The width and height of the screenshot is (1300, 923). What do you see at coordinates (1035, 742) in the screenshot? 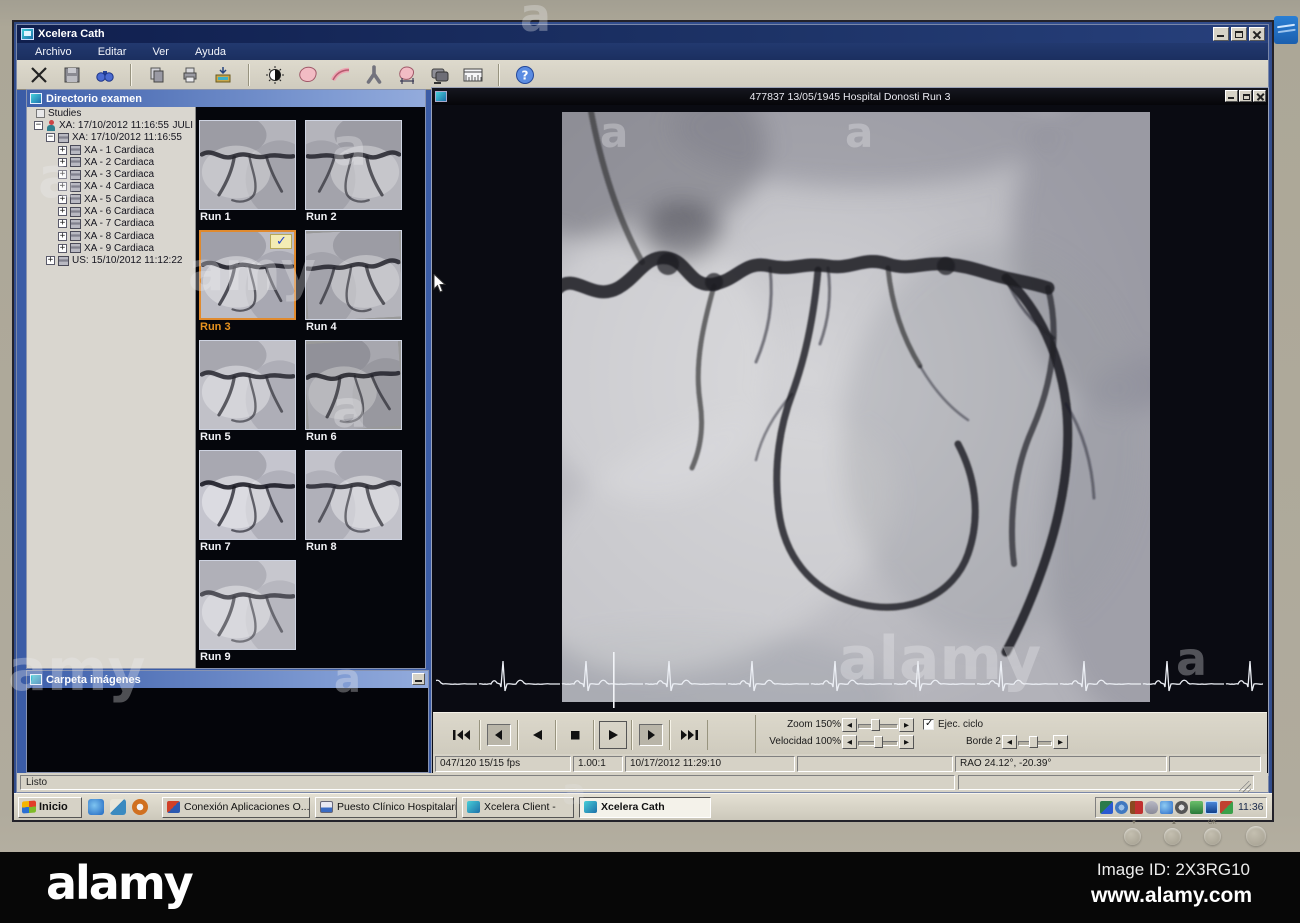
I see `edge-slider` at bounding box center [1035, 742].